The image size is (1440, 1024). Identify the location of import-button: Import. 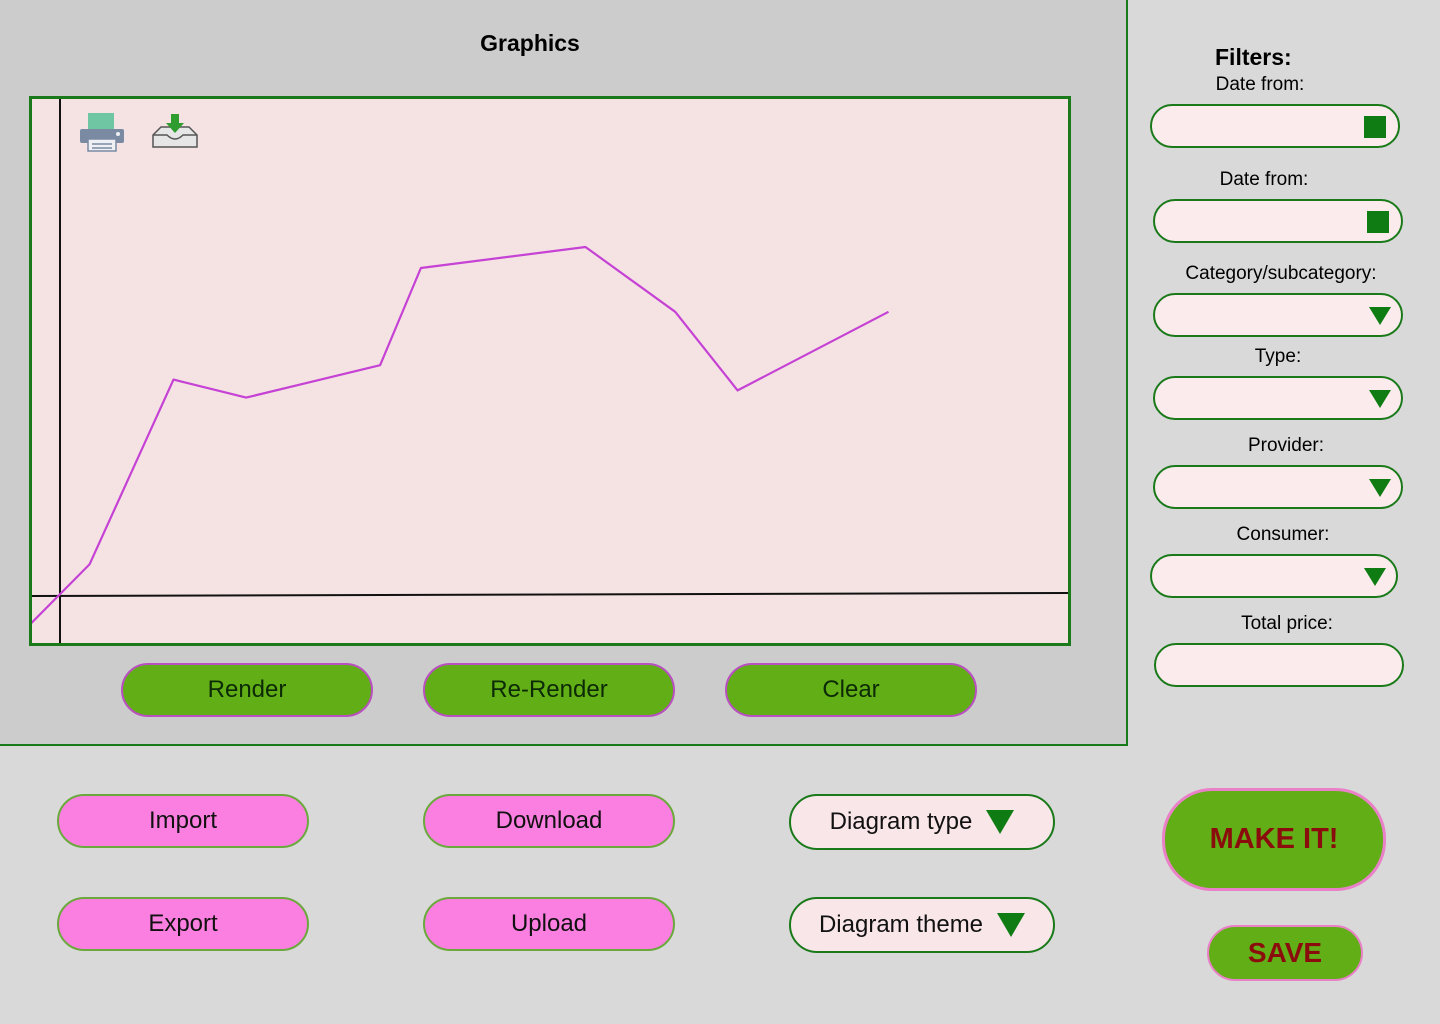
(183, 821).